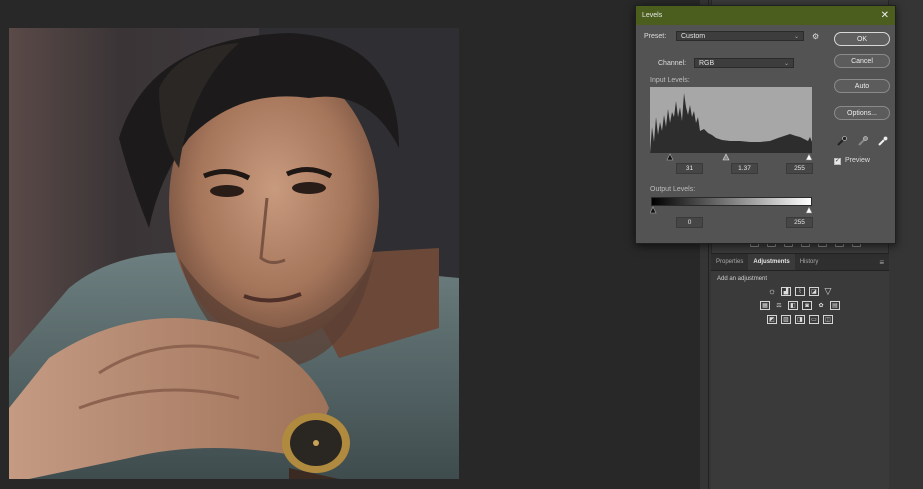  Describe the element at coordinates (807, 305) in the screenshot. I see `photo-filter-icon: ◙` at that location.